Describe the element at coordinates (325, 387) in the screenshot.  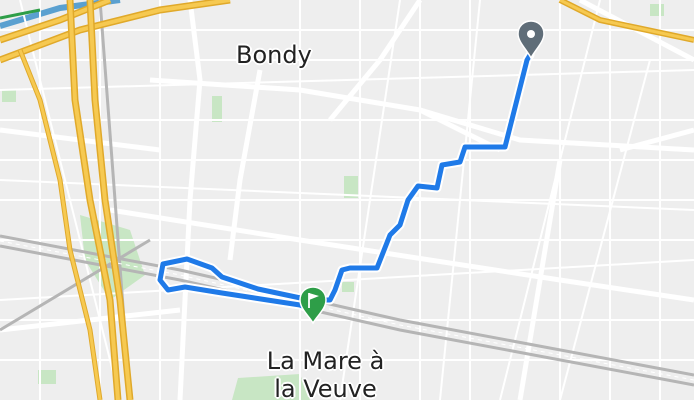
I see `place-label-line-2: la Veuve` at that location.